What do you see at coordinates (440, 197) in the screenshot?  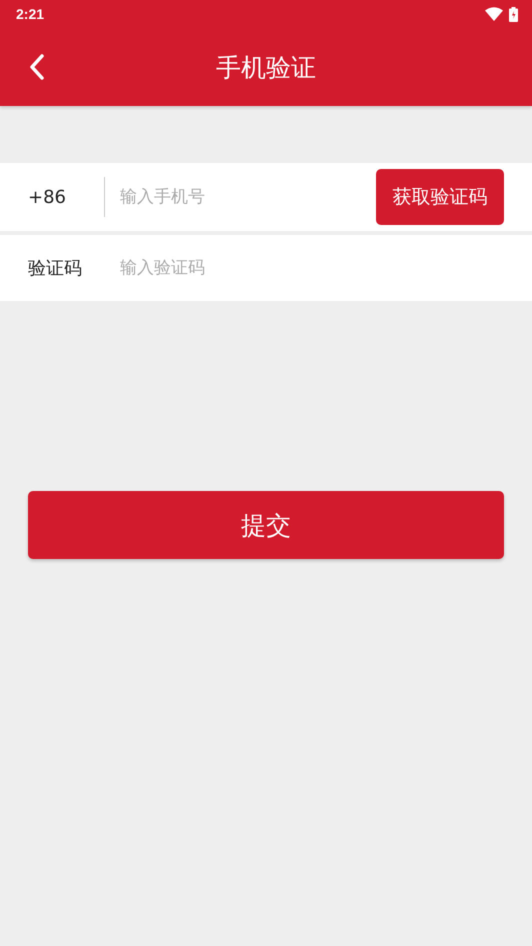 I see `get-code-button: 获取验证码` at bounding box center [440, 197].